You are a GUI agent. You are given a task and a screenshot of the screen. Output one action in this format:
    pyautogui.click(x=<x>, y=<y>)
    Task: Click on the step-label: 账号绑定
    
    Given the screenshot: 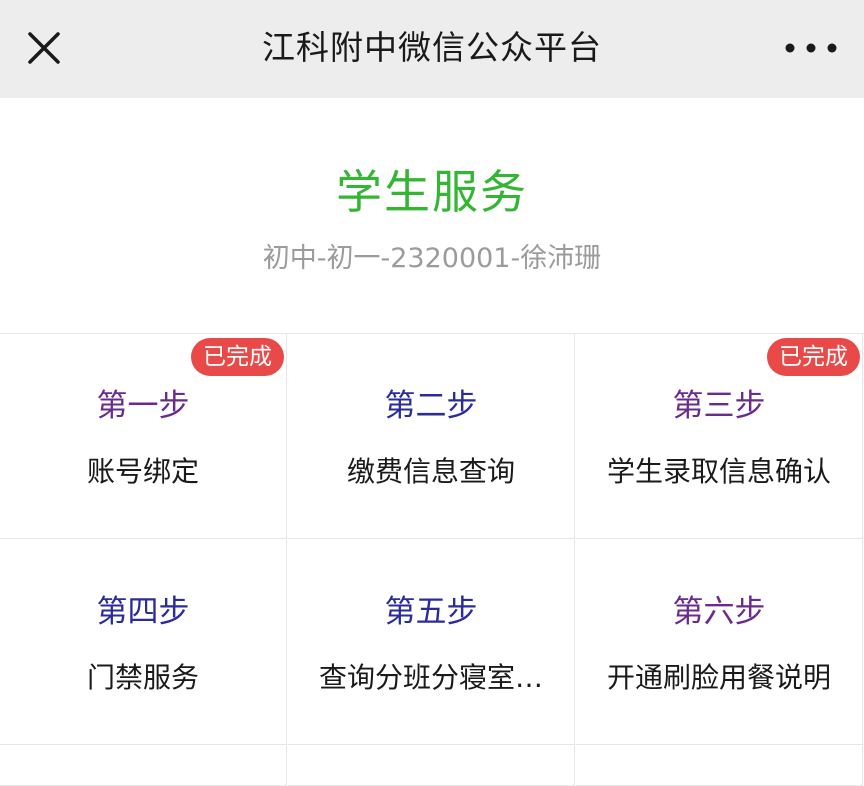 What is the action you would take?
    pyautogui.click(x=142, y=471)
    